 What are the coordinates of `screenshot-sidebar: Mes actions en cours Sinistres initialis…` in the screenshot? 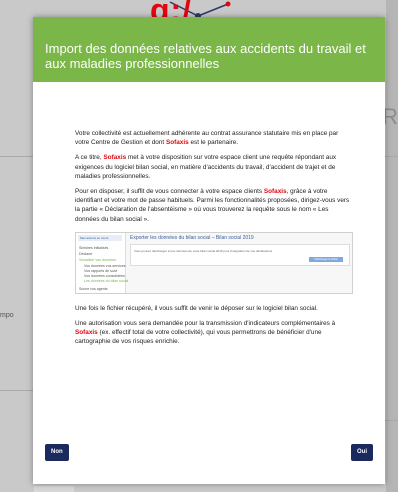 It's located at (102, 262).